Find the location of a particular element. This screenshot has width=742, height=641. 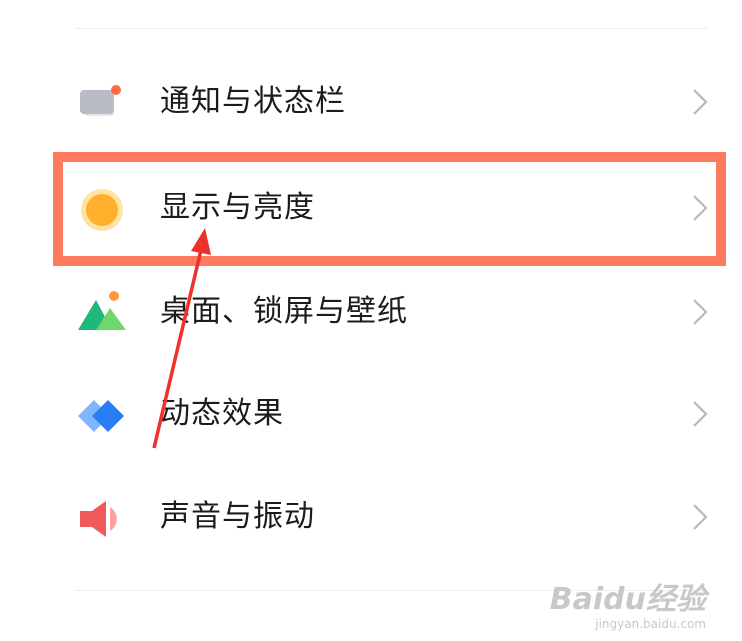

watermark-url: jingyan.baidu.com is located at coordinates (650, 624).